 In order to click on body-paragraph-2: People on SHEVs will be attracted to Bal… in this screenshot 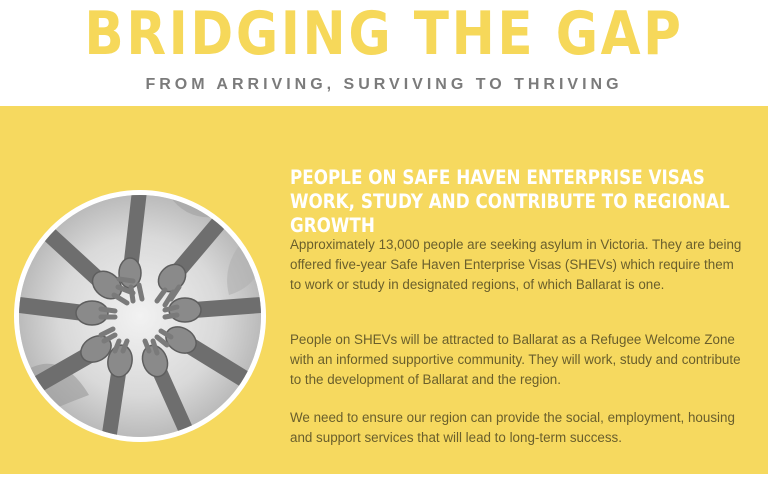, I will do `click(515, 359)`.